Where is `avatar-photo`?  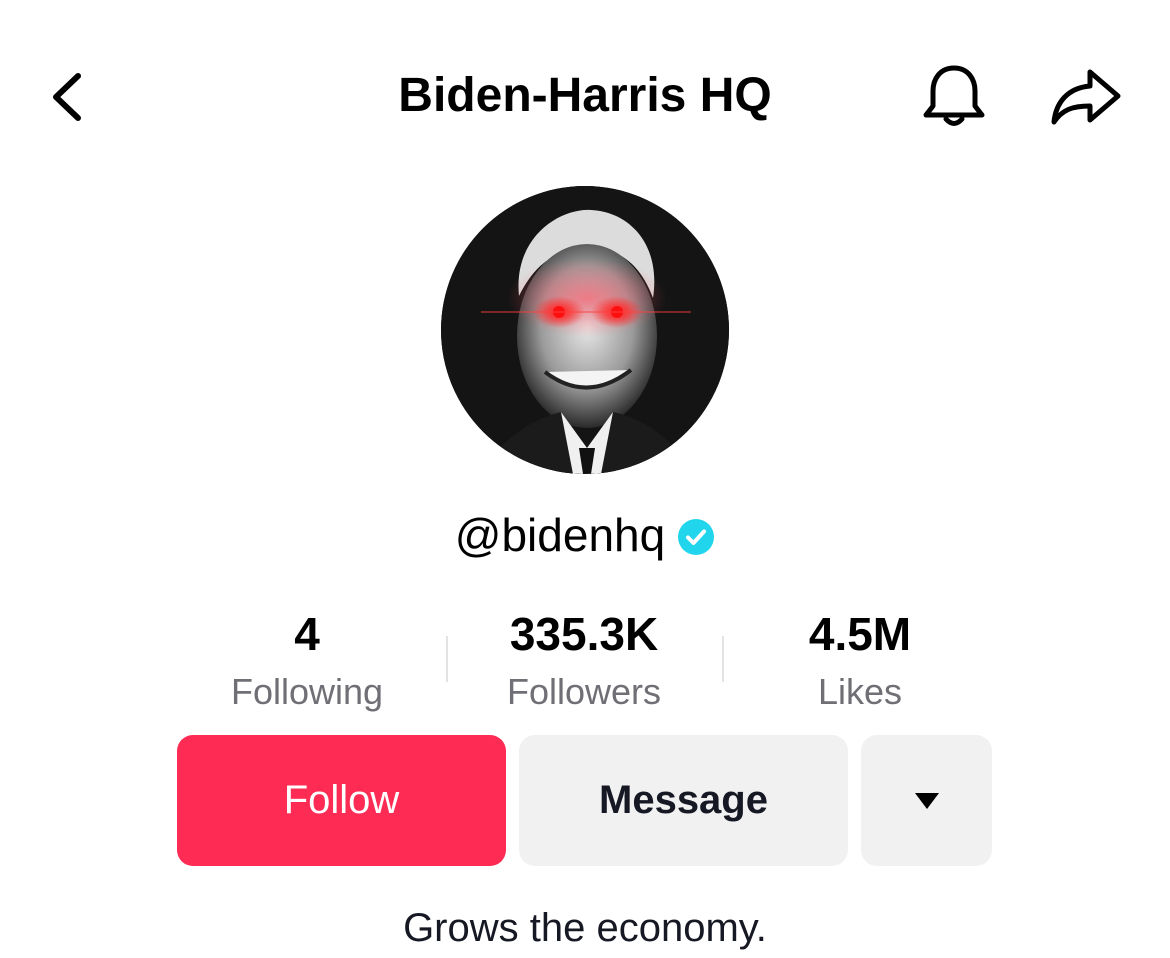 avatar-photo is located at coordinates (585, 330).